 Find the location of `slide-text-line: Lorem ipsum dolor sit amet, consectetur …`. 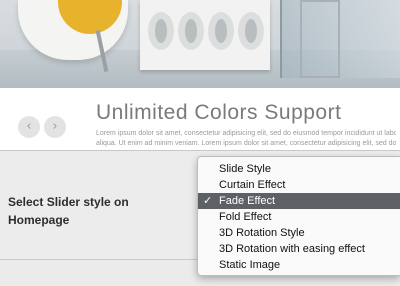

slide-text-line: Lorem ipsum dolor sit amet, consectetur … is located at coordinates (246, 133).